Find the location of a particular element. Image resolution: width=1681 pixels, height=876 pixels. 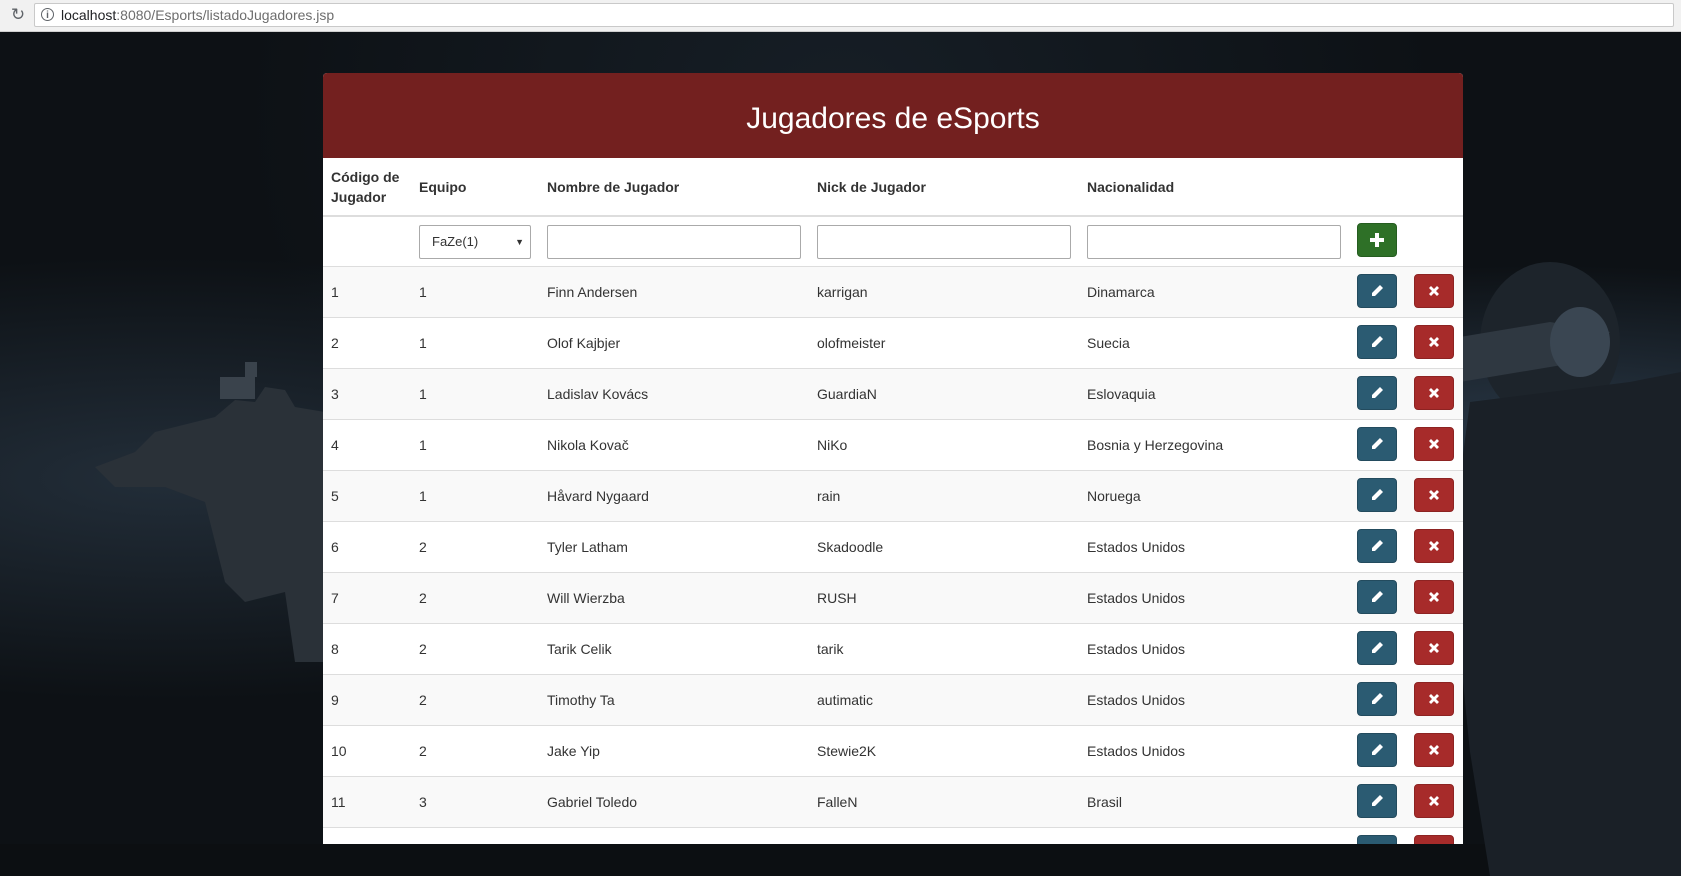

new-nick-cell is located at coordinates (944, 241).